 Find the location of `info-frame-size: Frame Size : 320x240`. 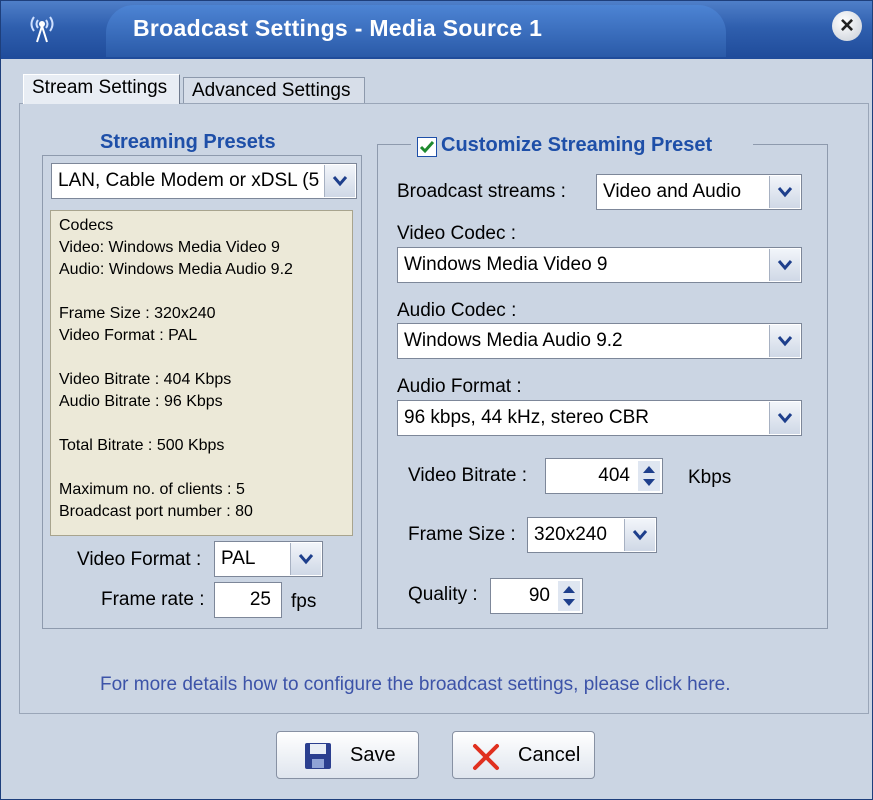

info-frame-size: Frame Size : 320x240 is located at coordinates (137, 313).